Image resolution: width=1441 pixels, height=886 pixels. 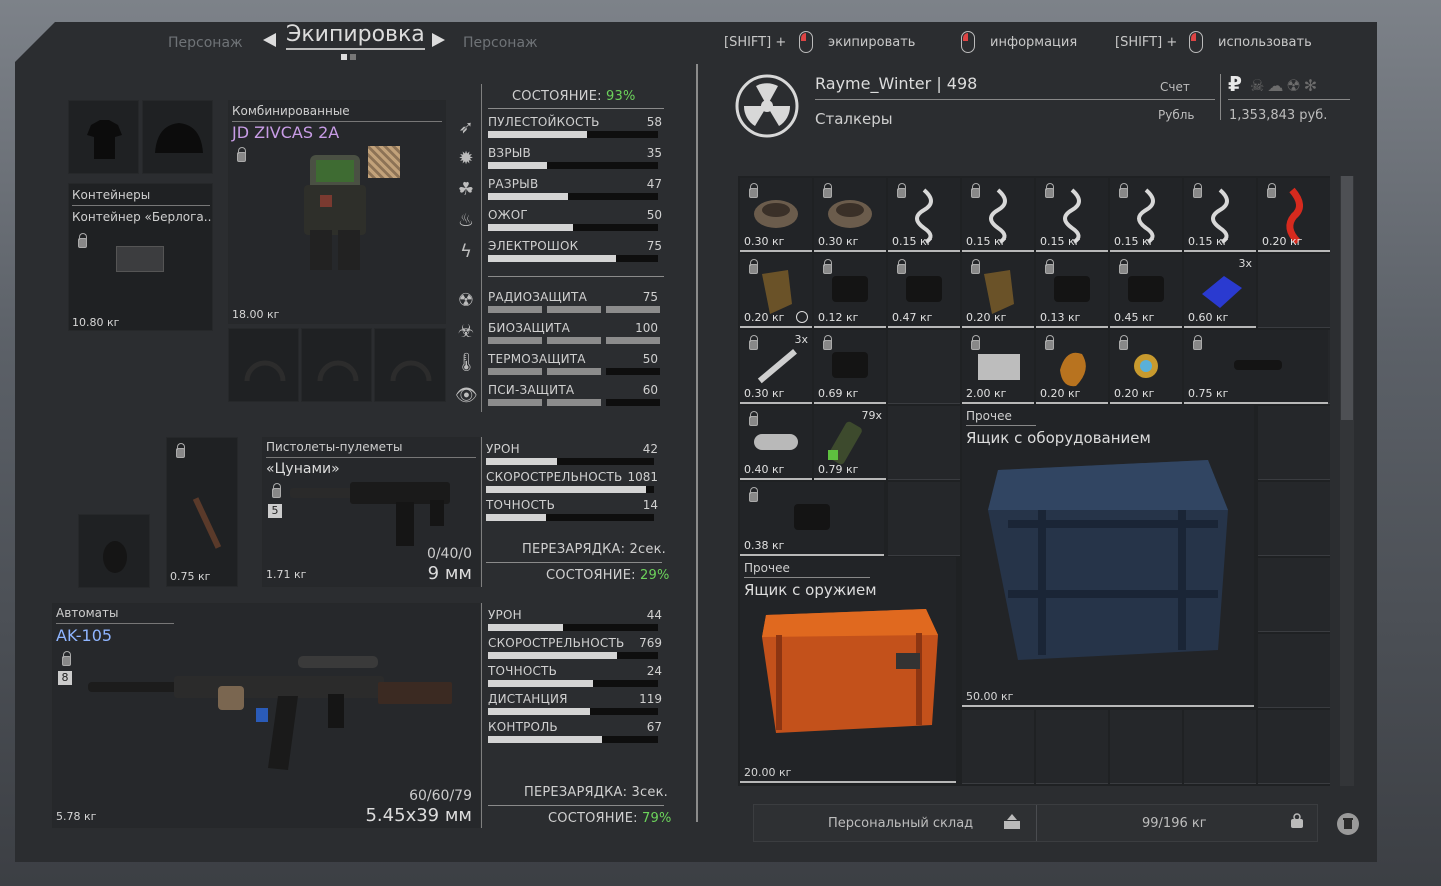 What do you see at coordinates (1347, 298) in the screenshot?
I see `scrollbar-thumb` at bounding box center [1347, 298].